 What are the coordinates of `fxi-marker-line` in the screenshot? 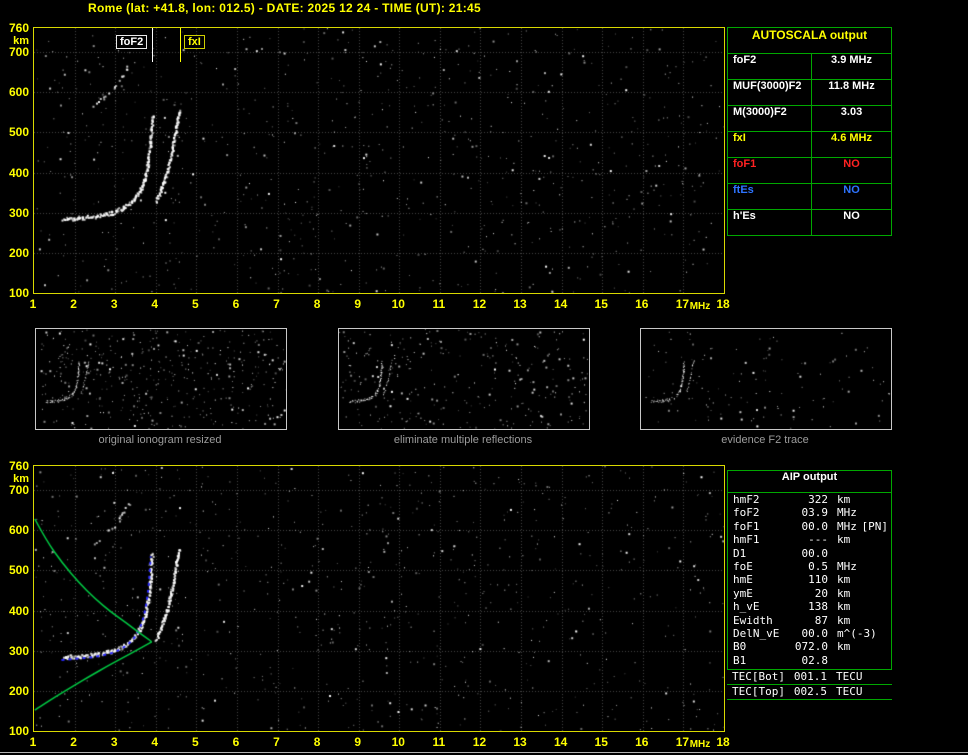 It's located at (180, 45).